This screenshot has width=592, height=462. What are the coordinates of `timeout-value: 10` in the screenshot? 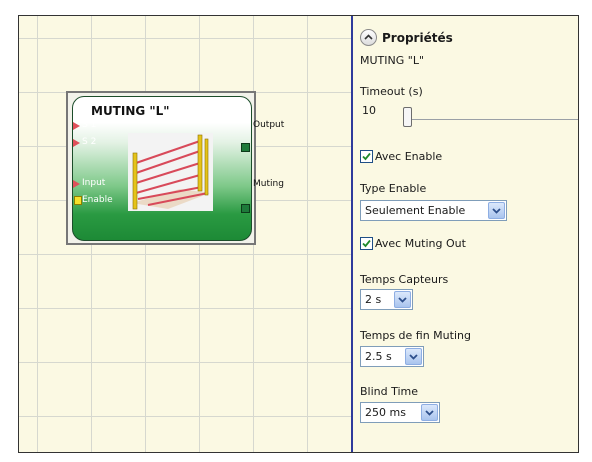 It's located at (369, 110).